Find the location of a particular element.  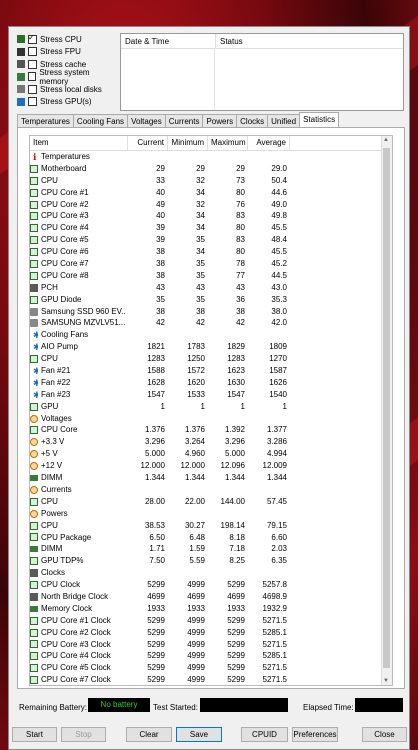

item-label: Cooling Fans is located at coordinates (65, 335).